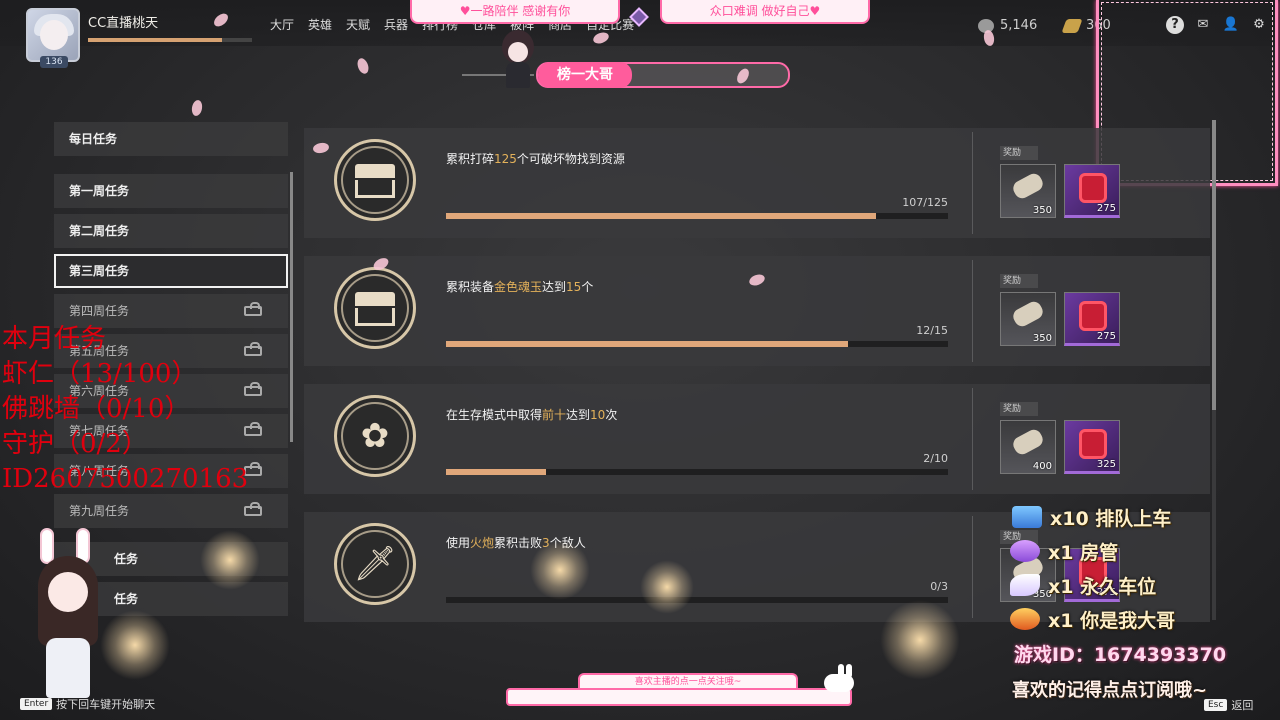 This screenshot has height=720, width=1280. Describe the element at coordinates (291, 307) in the screenshot. I see `sidebar-scrollbar` at that location.